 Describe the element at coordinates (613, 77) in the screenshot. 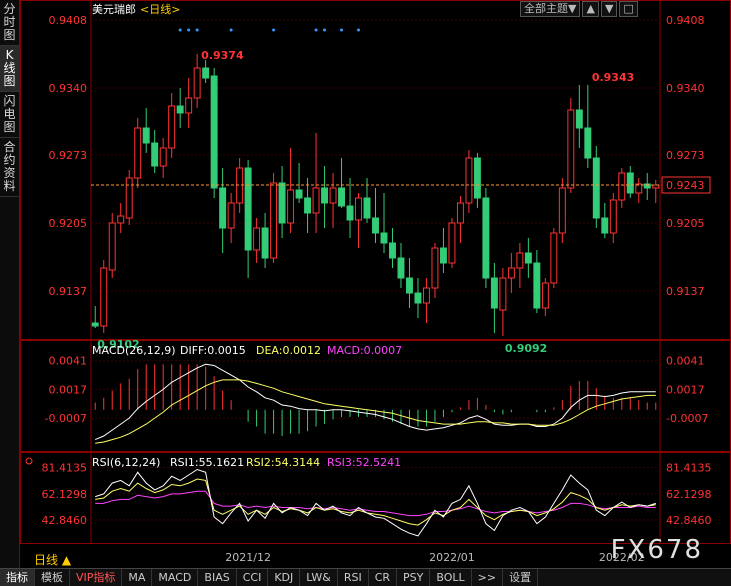

I see `annotation-high2: 0.9343` at that location.